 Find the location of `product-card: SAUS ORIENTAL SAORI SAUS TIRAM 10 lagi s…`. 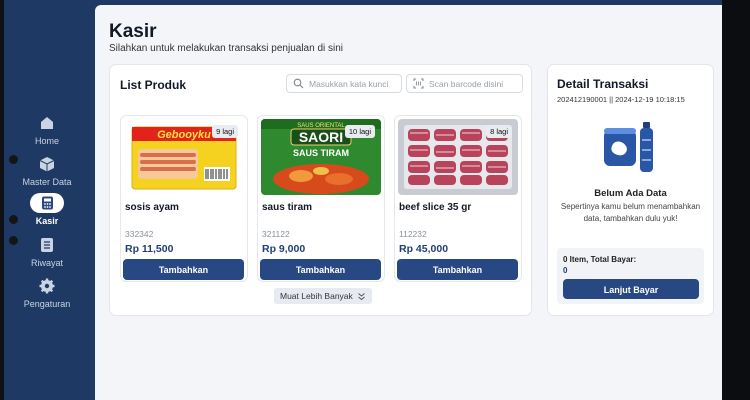

product-card: SAUS ORIENTAL SAORI SAUS TIRAM 10 lagi s… is located at coordinates (321, 198).